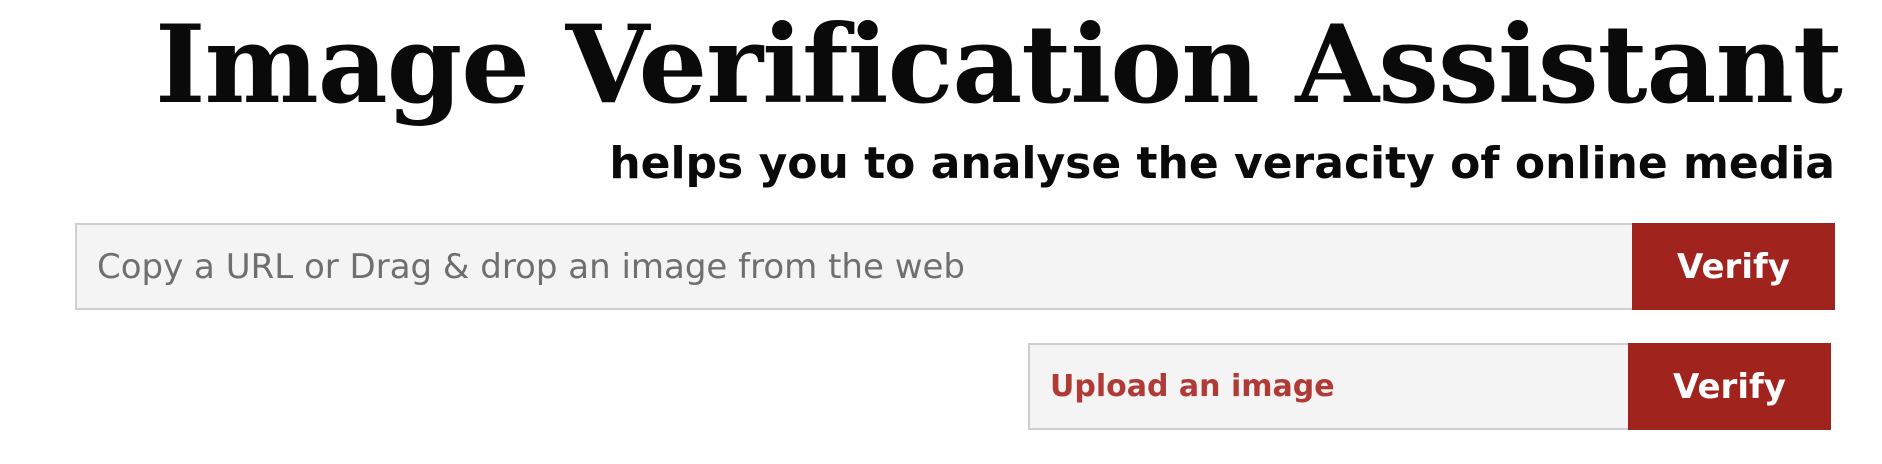  Describe the element at coordinates (1192, 386) in the screenshot. I see `upload-image-label: Upload an image` at that location.